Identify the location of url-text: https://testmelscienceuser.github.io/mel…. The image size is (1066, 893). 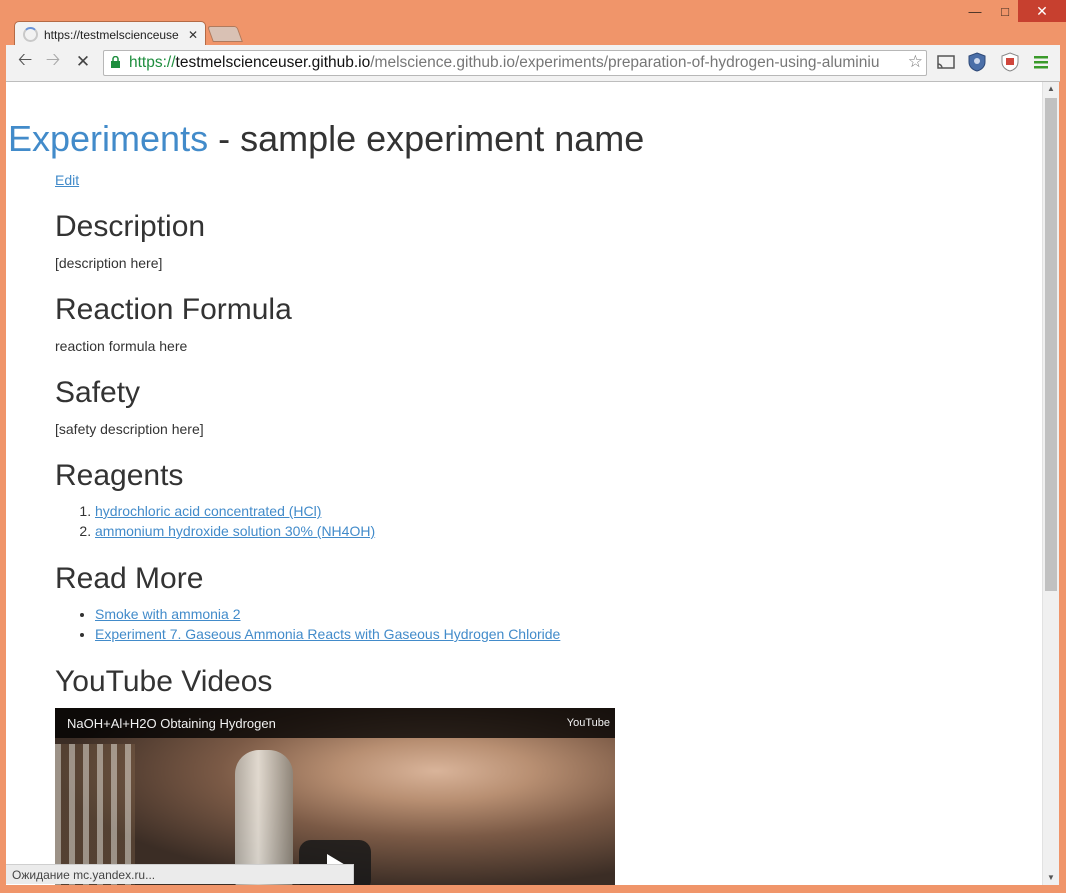
(504, 62).